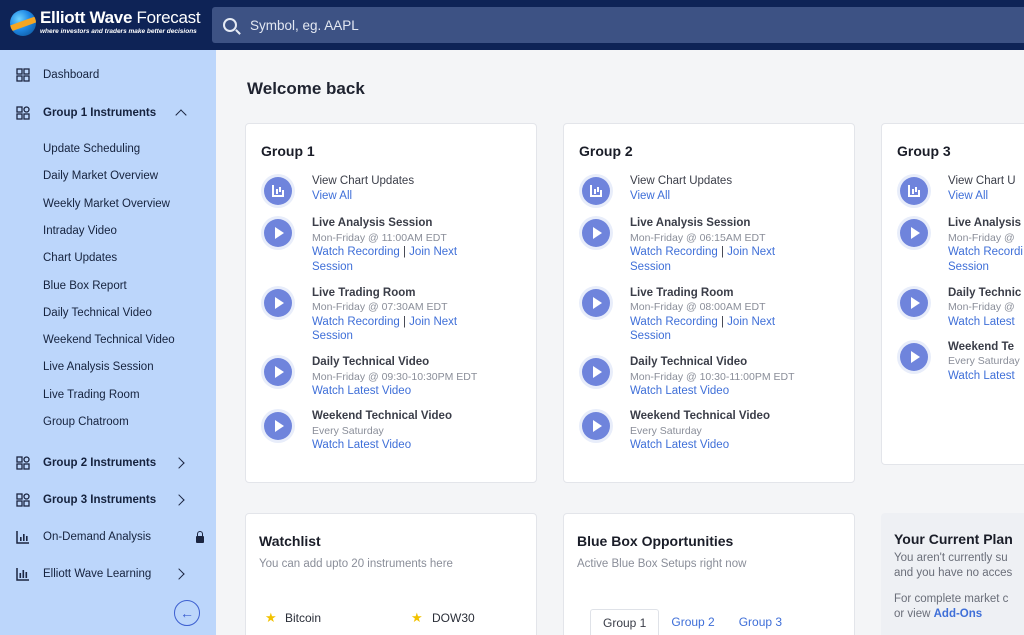  Describe the element at coordinates (951, 558) in the screenshot. I see `plan-text: You aren't currently su` at that location.